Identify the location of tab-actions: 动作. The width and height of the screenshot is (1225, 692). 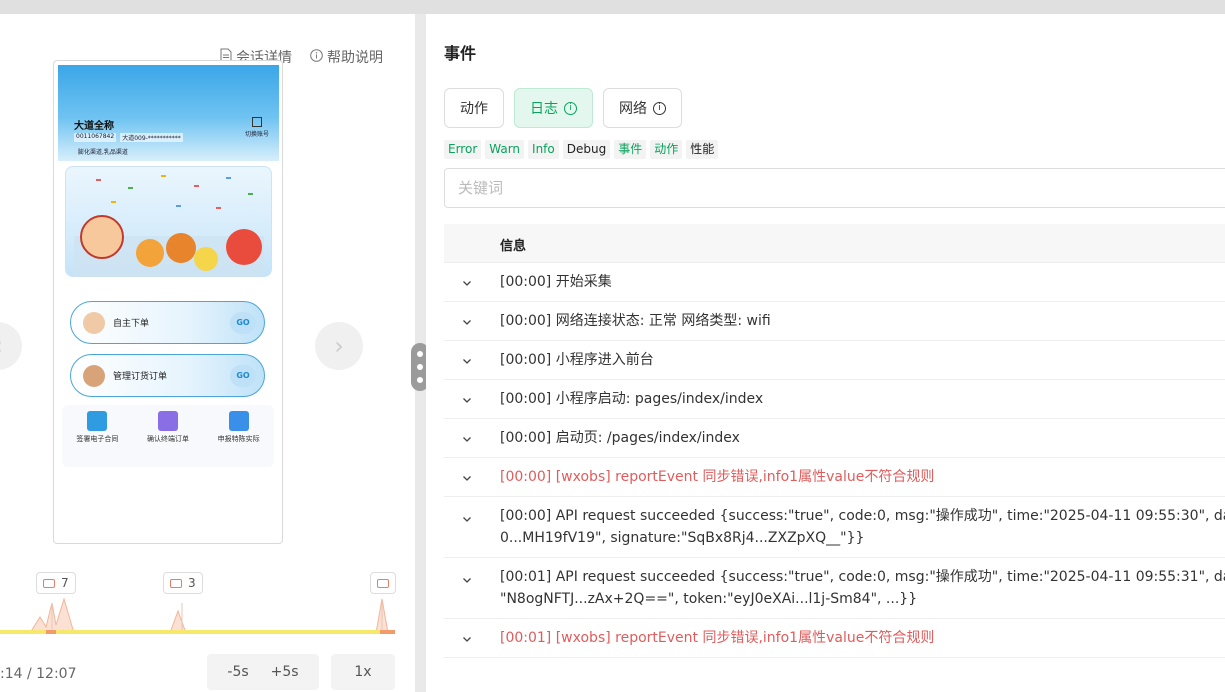
(474, 108).